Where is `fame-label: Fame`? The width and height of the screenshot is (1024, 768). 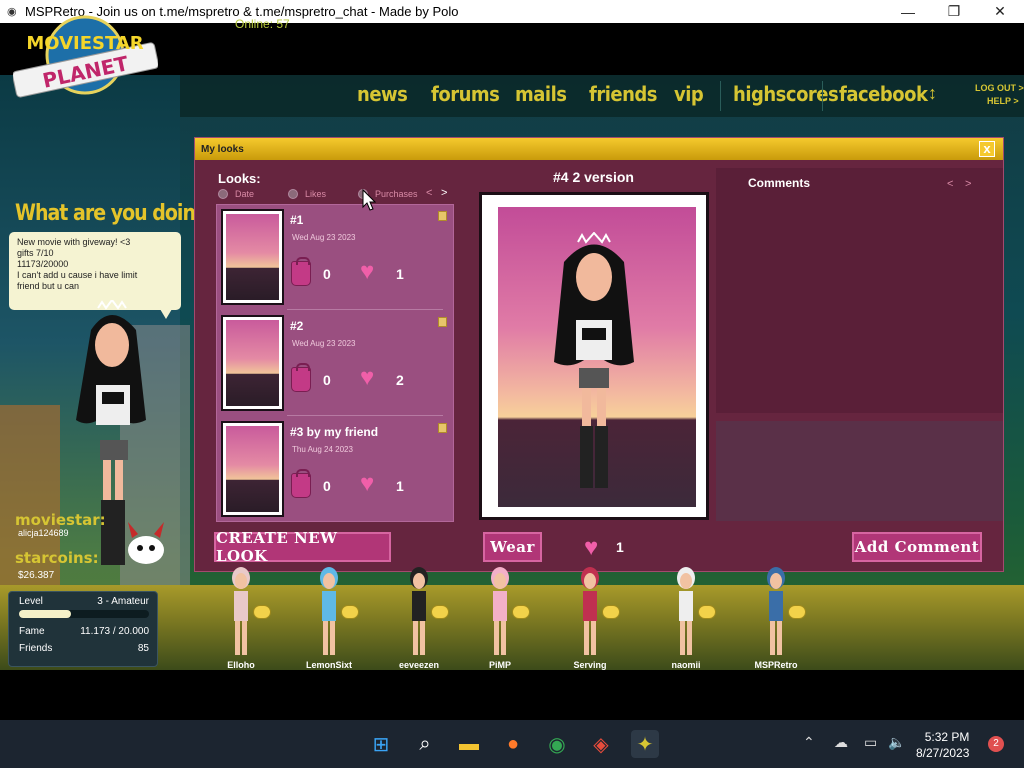
fame-label: Fame is located at coordinates (32, 631).